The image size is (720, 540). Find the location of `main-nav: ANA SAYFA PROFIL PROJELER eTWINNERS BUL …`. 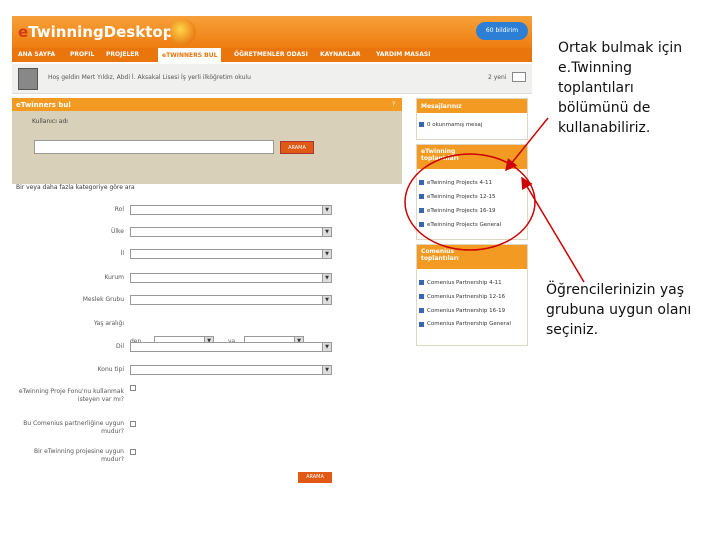

main-nav: ANA SAYFA PROFIL PROJELER eTWINNERS BUL … is located at coordinates (272, 55).